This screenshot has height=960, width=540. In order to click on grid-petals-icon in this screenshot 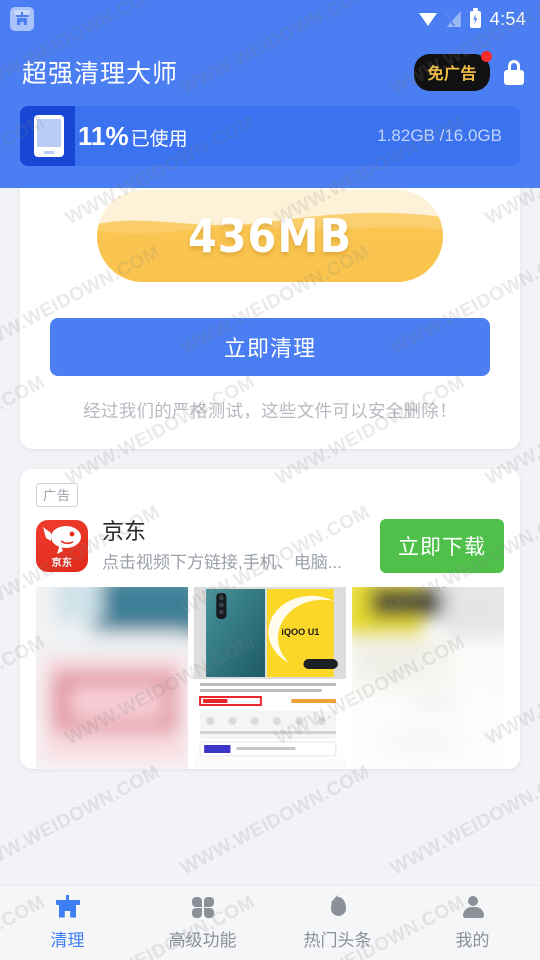, I will do `click(203, 907)`.